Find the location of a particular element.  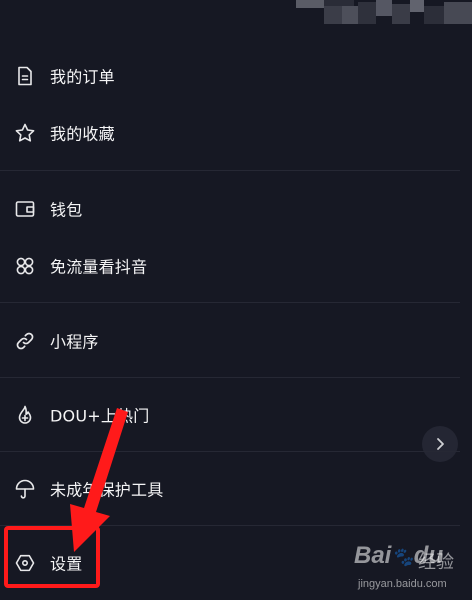

menu-item-dou-plus: DOU+上热门 is located at coordinates (236, 415).